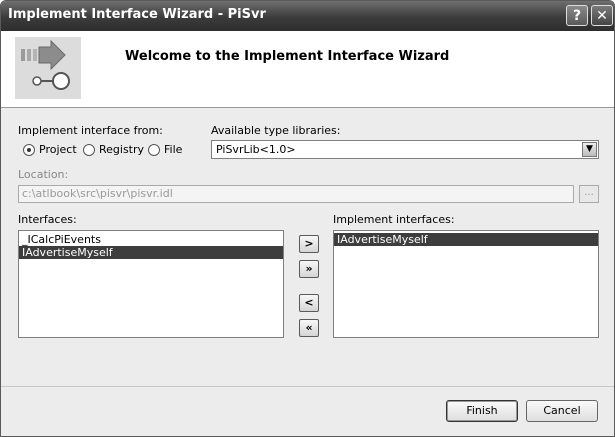  What do you see at coordinates (151, 284) in the screenshot?
I see `interfaces-listbox: _ICalcPiEvents IAdvertiseMyself` at bounding box center [151, 284].